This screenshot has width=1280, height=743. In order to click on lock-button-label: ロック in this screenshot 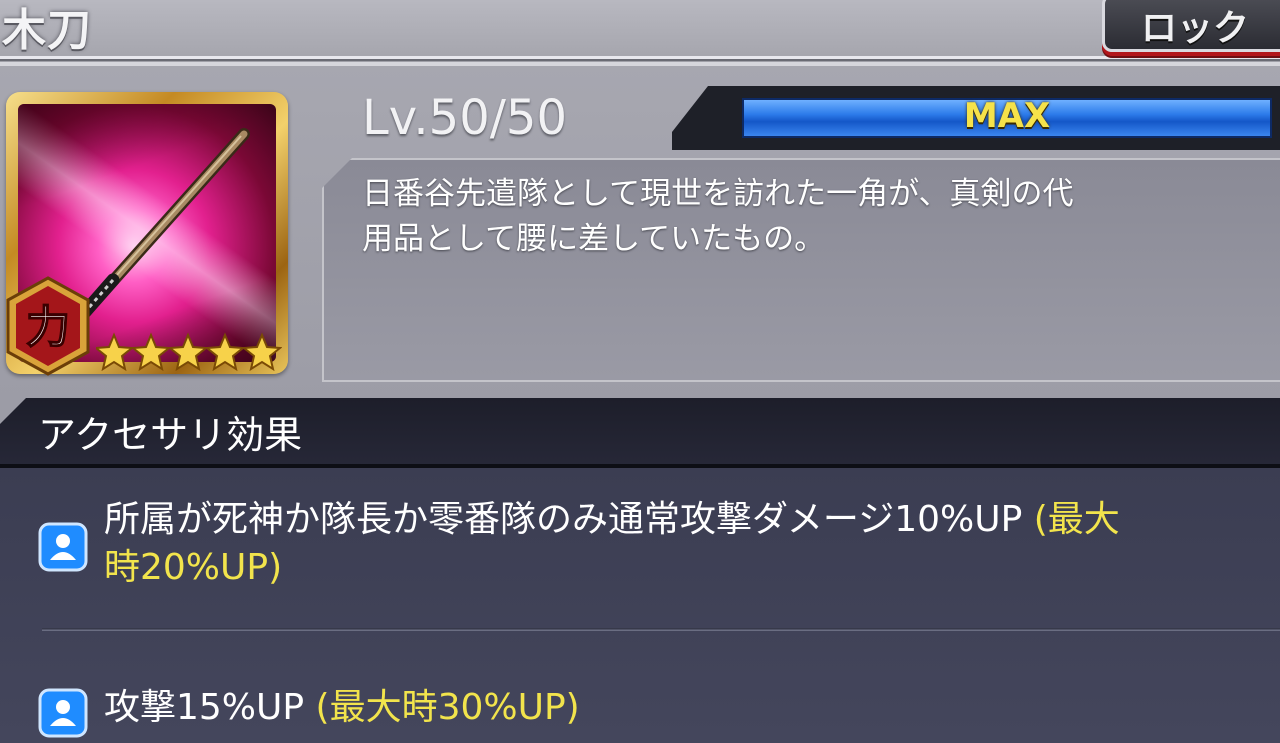, I will do `click(1195, 28)`.